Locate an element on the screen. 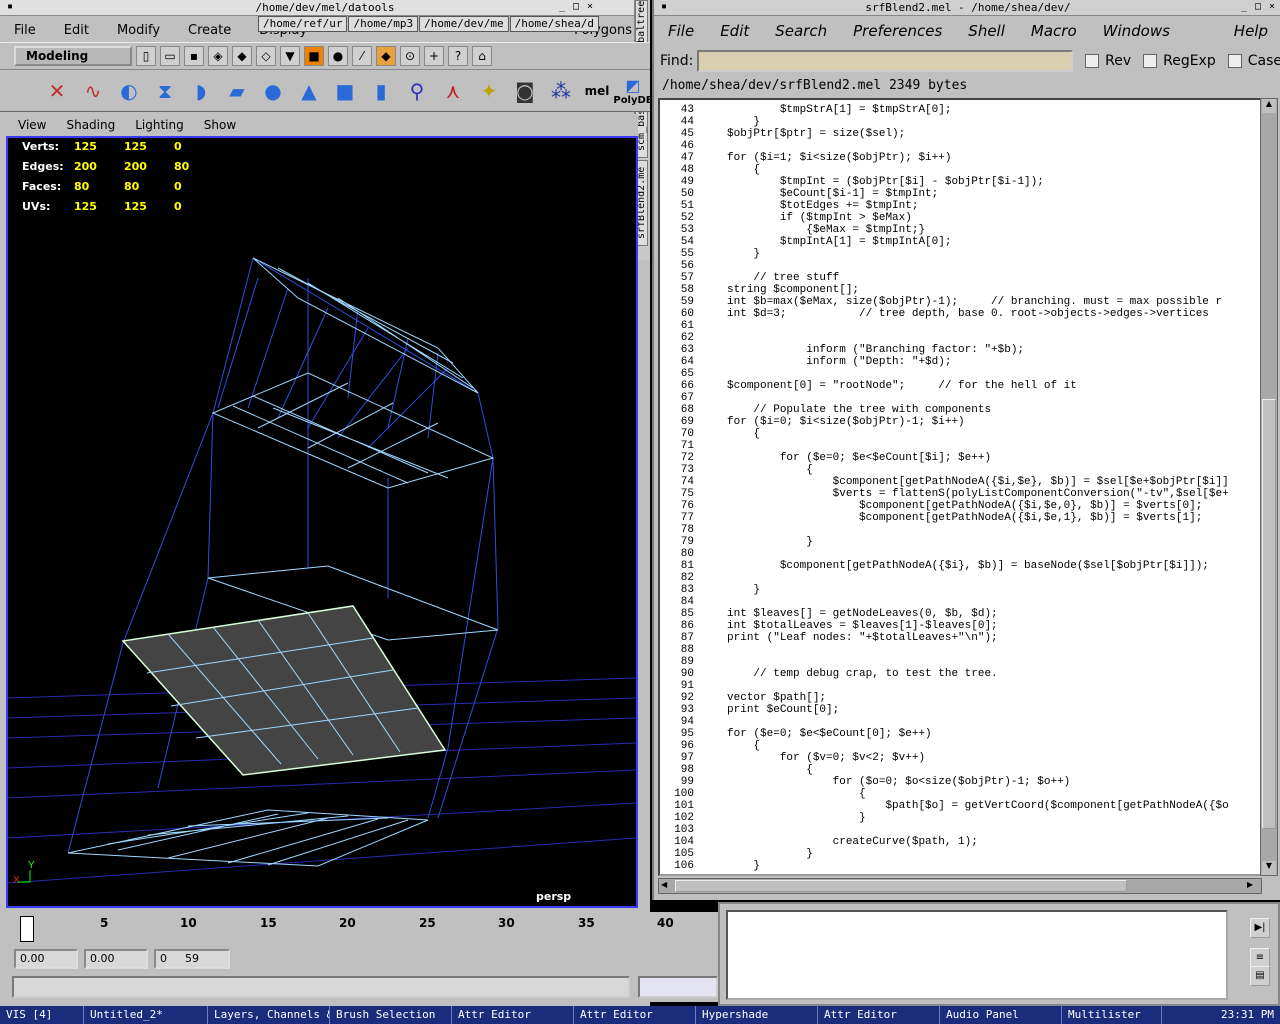 The height and width of the screenshot is (1024, 1280). editor-menu-windows: Windows is located at coordinates (1135, 31).